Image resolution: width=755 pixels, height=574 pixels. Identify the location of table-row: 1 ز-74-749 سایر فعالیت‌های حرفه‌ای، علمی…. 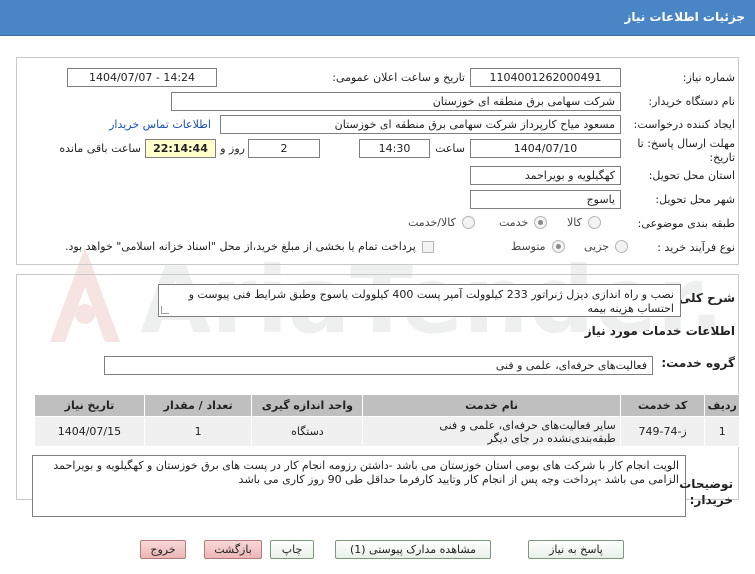
(387, 431).